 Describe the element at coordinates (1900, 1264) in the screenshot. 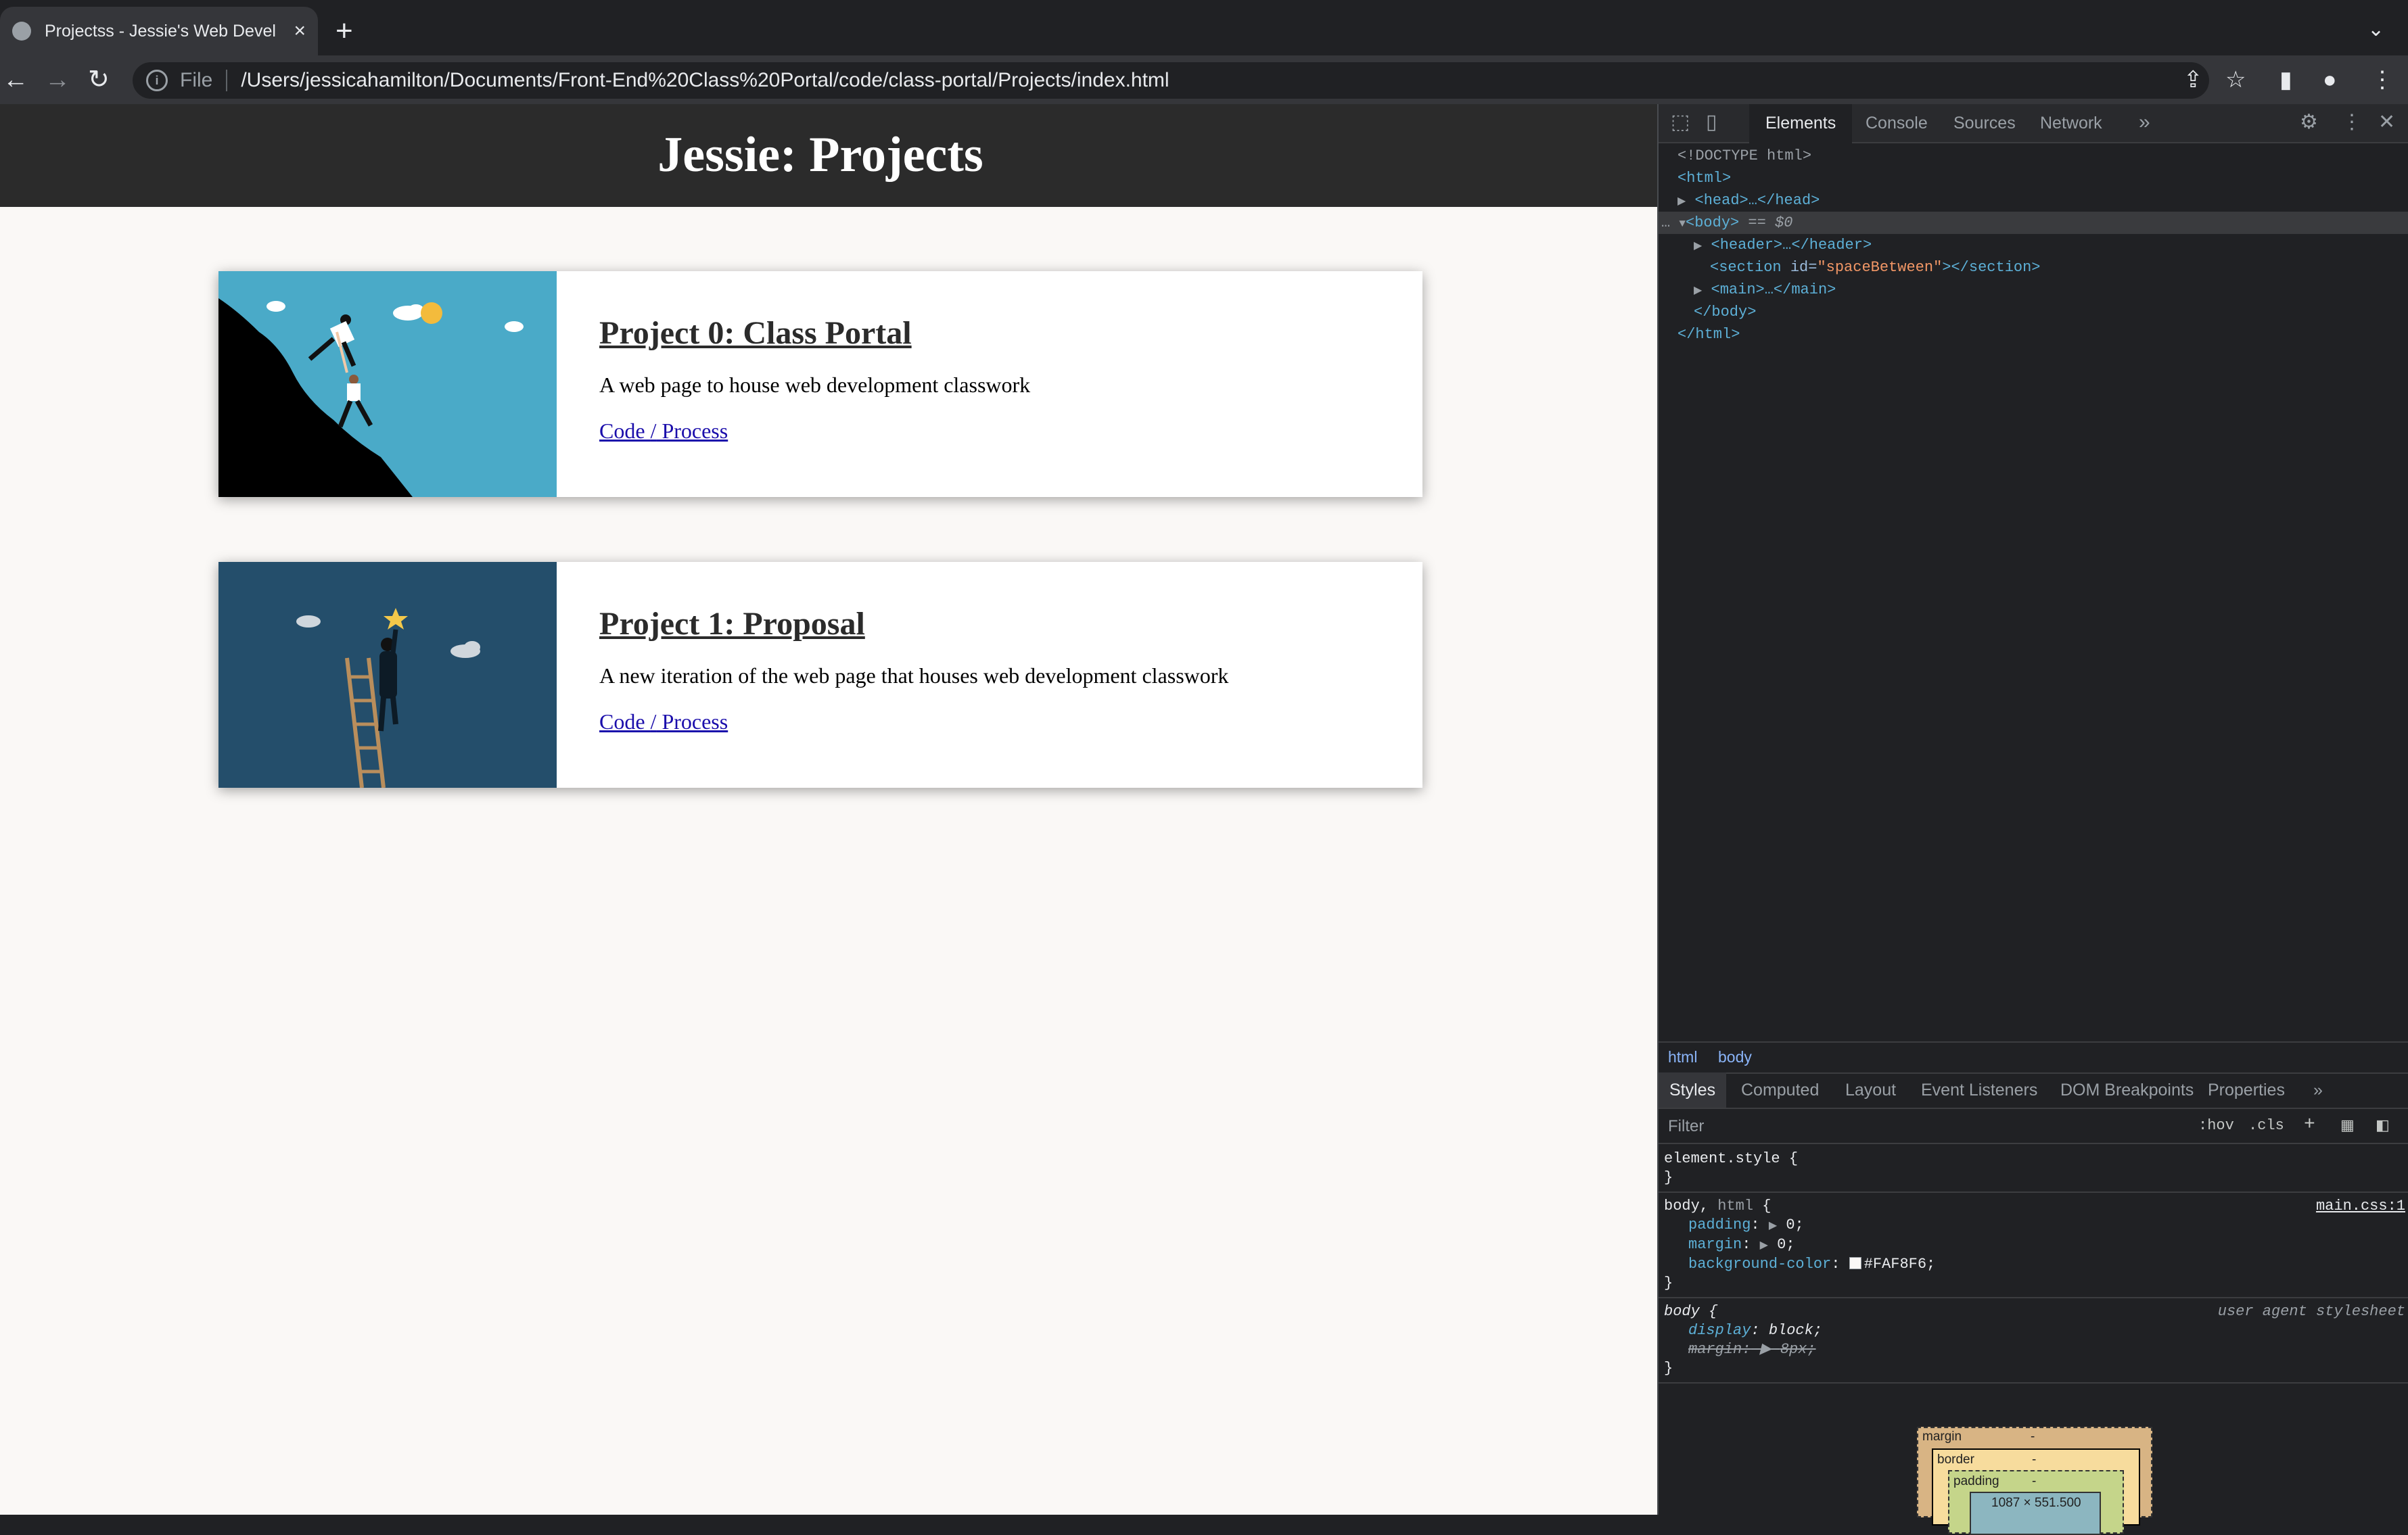

I see `css-value: #FAF8F6;` at that location.